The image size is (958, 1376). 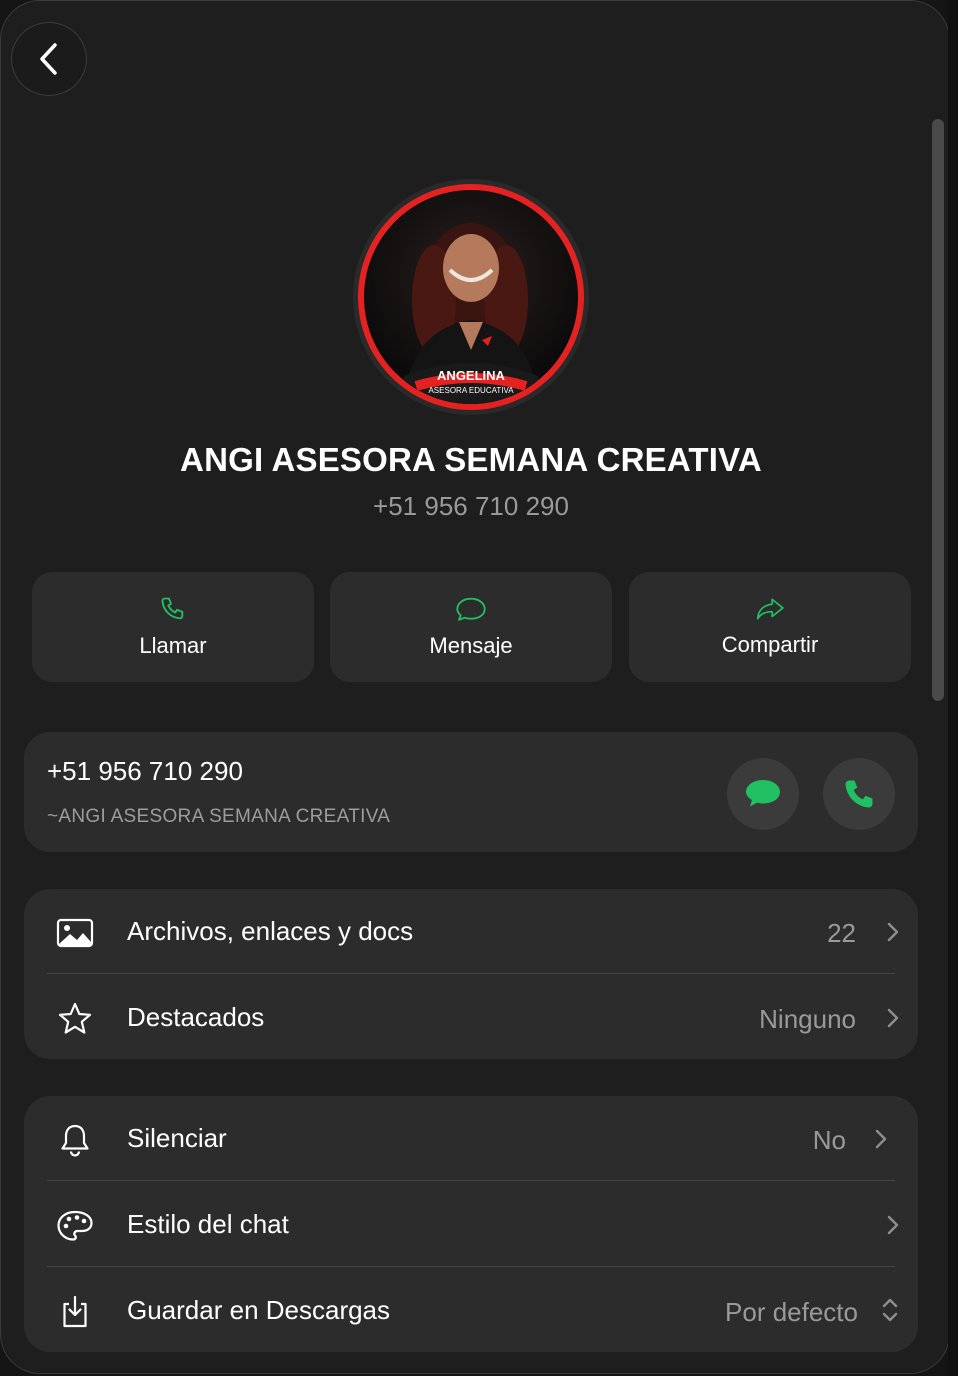 I want to click on scrollbar, so click(x=938, y=410).